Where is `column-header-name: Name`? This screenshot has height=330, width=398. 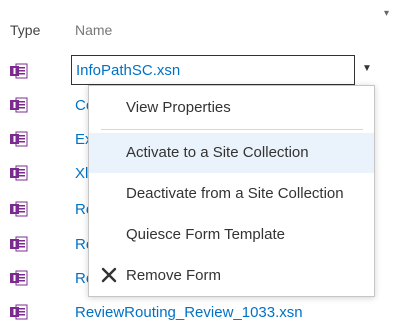
column-header-name: Name is located at coordinates (93, 30).